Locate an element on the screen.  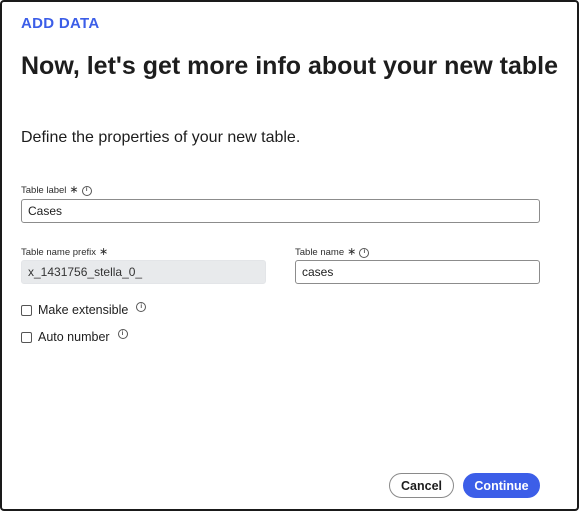
table-label-label-text: Table label is located at coordinates (44, 190).